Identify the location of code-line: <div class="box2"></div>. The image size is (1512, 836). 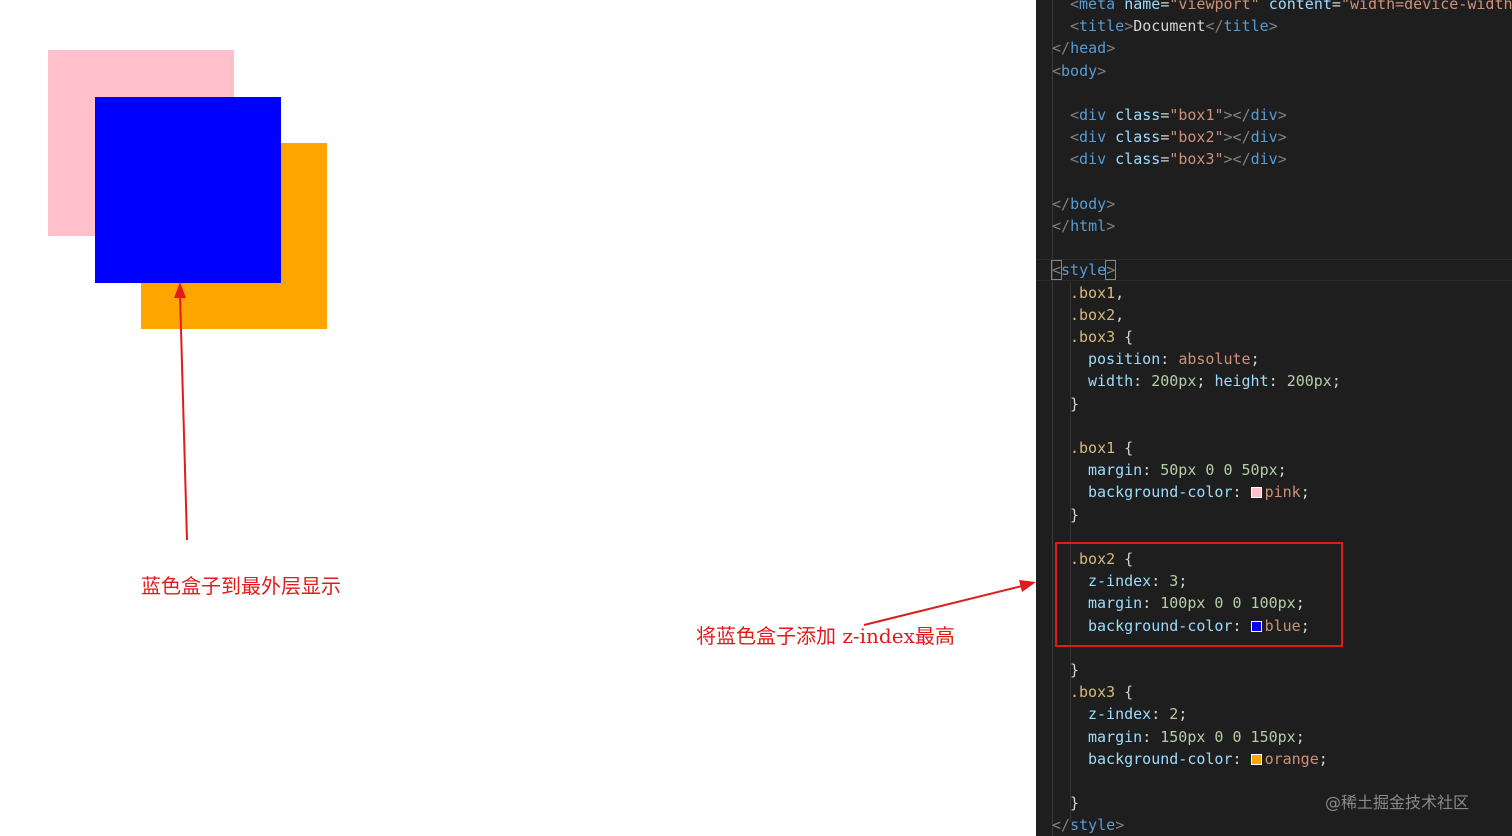
(1178, 137).